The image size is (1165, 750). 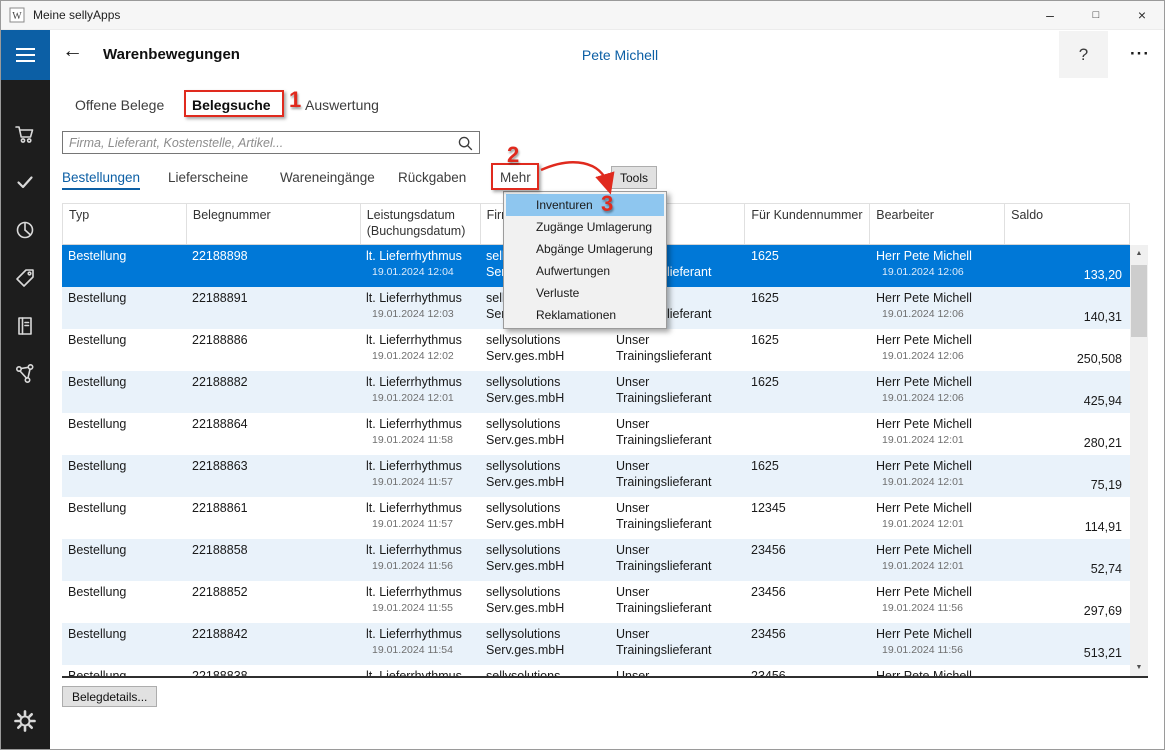 What do you see at coordinates (220, 298) in the screenshot?
I see `cell-belegnummer: 22188891` at bounding box center [220, 298].